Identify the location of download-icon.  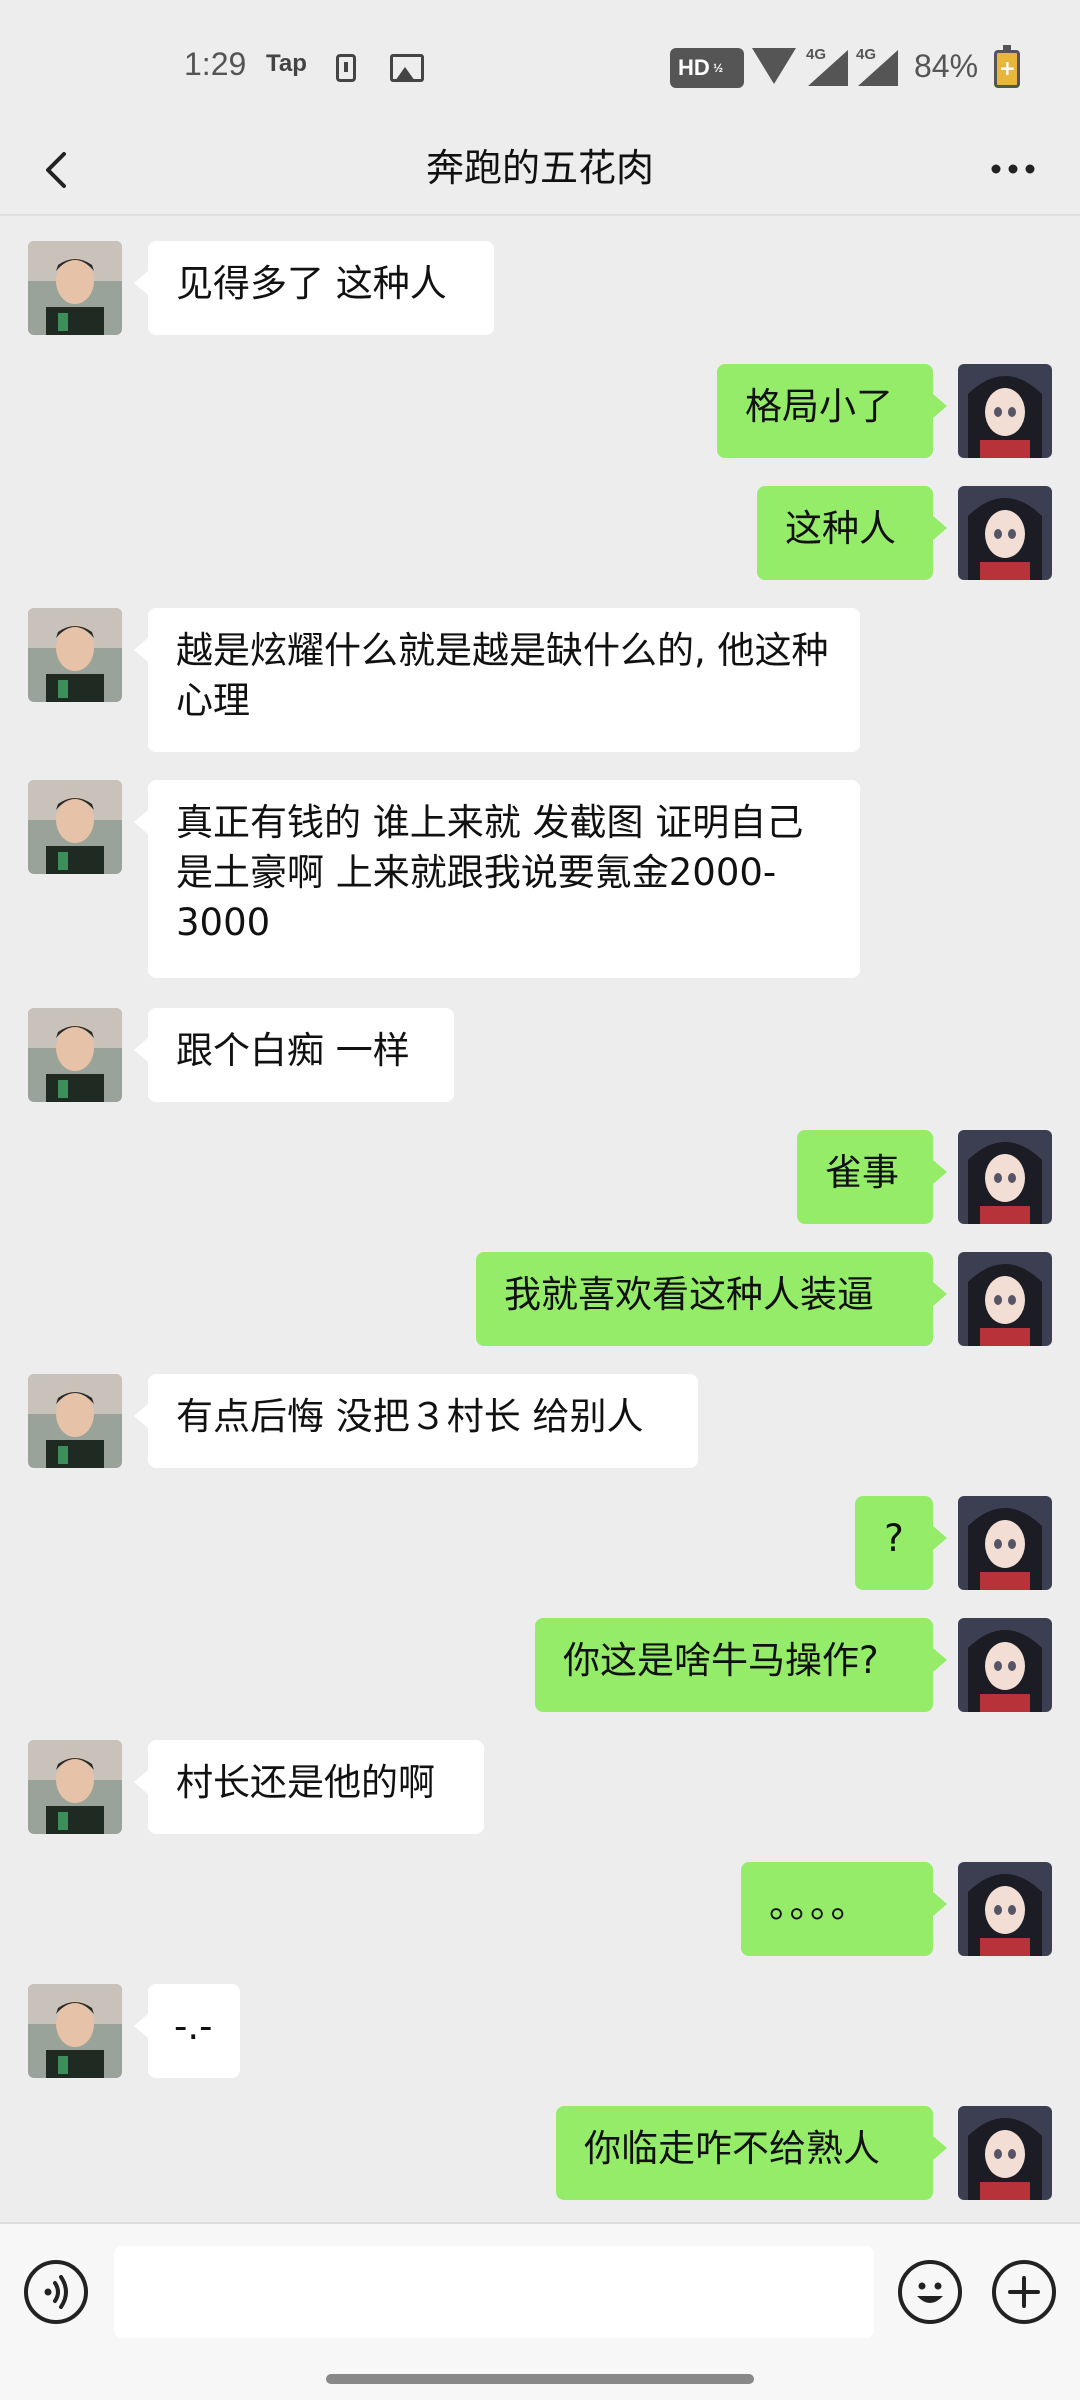
(346, 68).